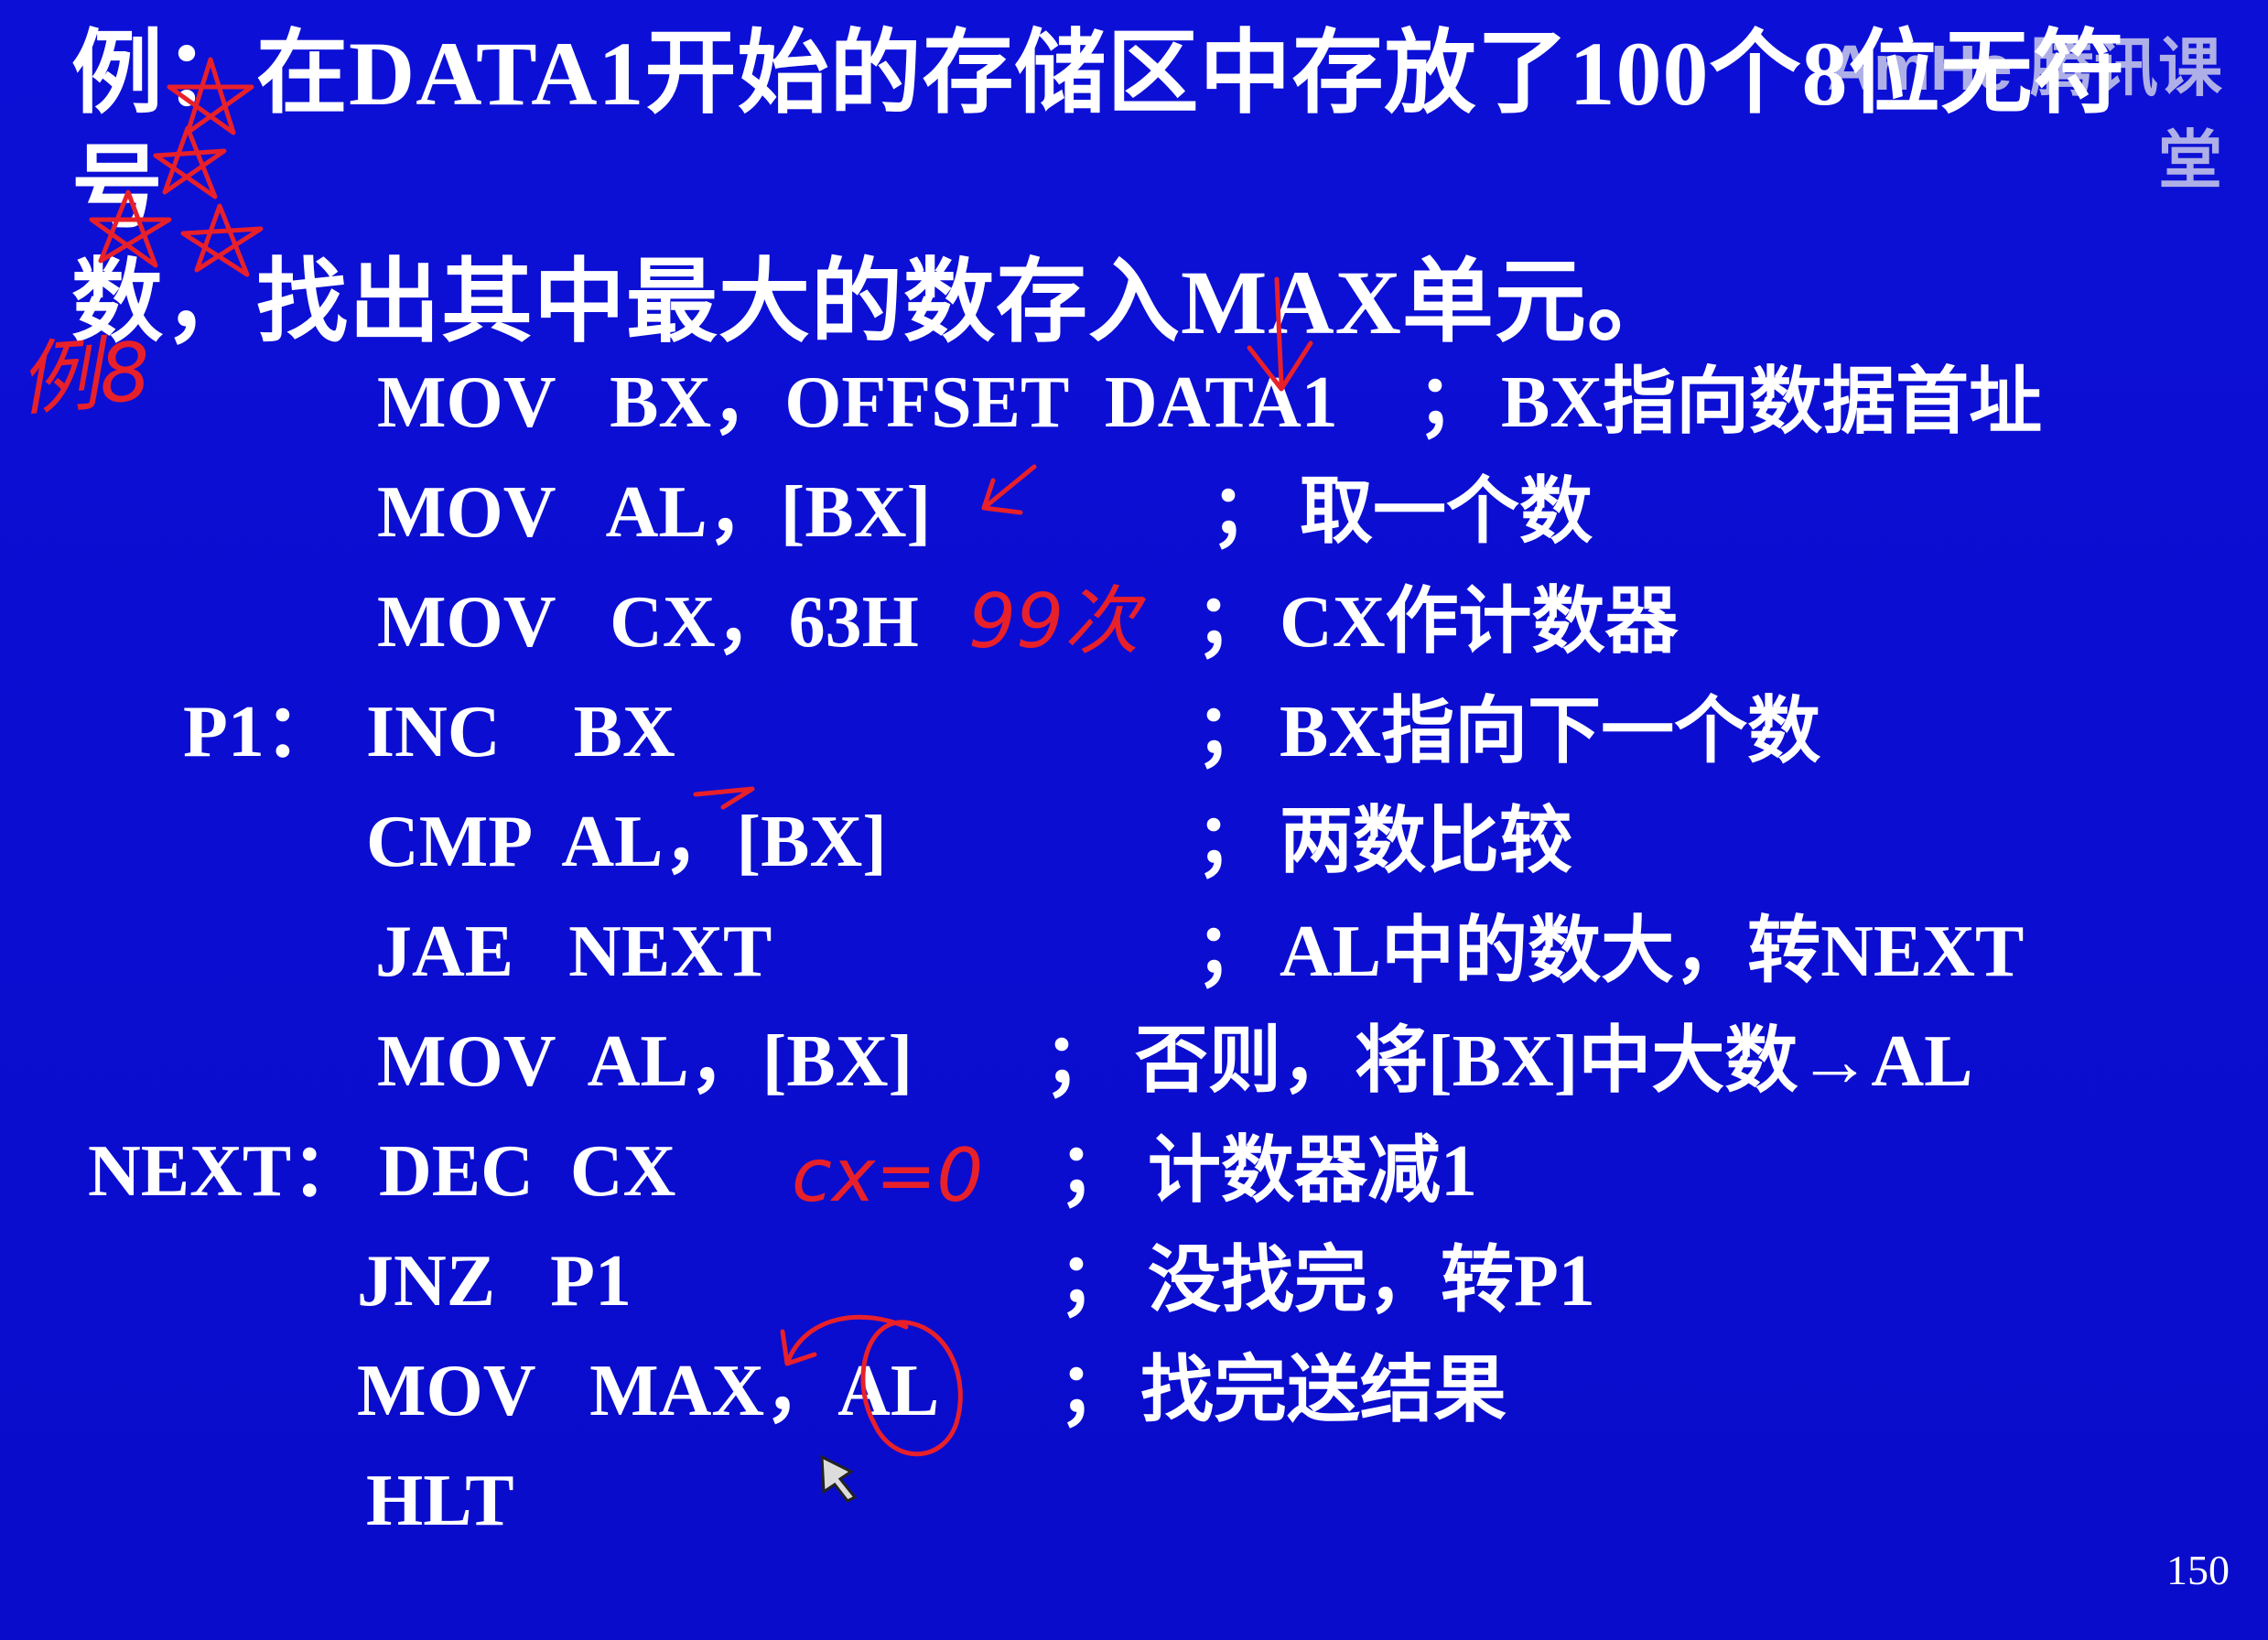 The width and height of the screenshot is (2268, 1640). I want to click on label-next: NEXT：, so click(226, 1171).